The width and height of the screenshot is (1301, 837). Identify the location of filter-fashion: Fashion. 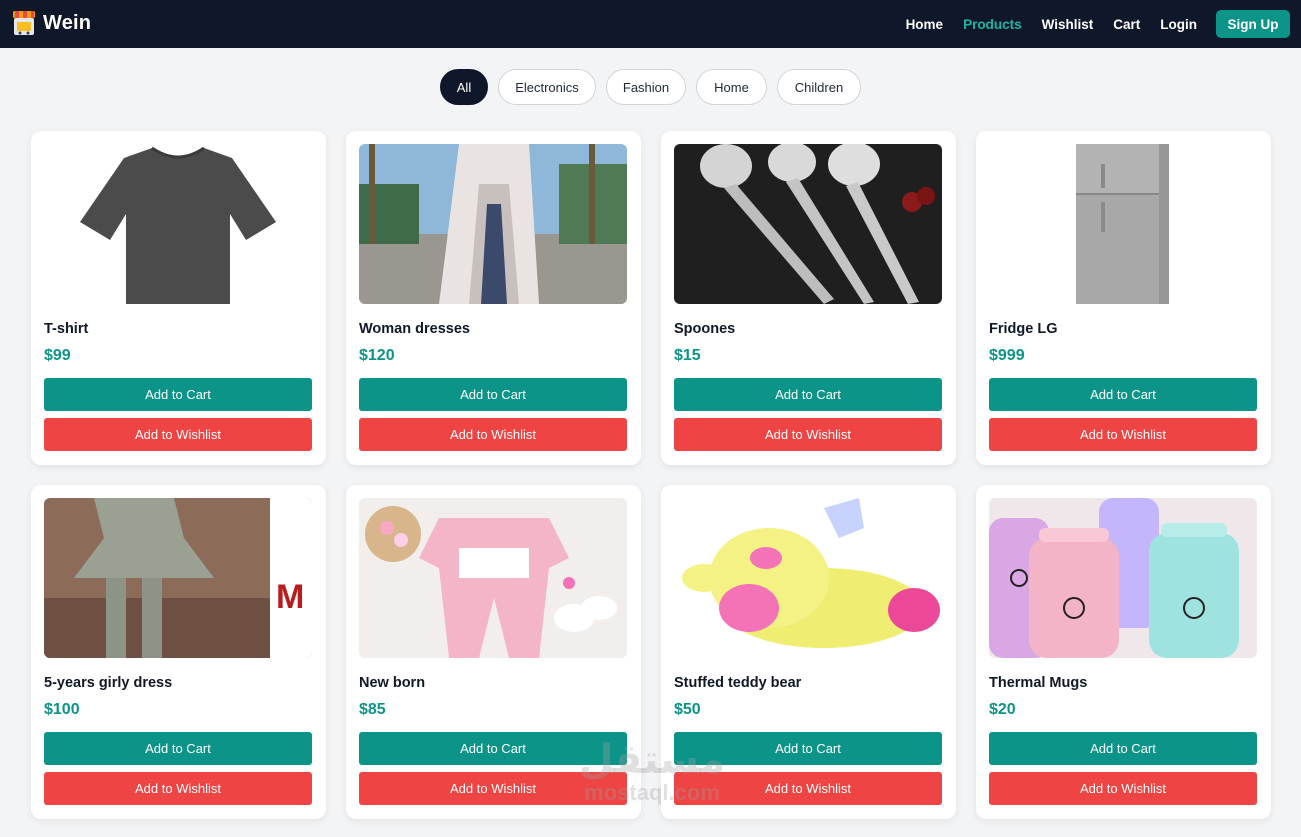
(646, 87).